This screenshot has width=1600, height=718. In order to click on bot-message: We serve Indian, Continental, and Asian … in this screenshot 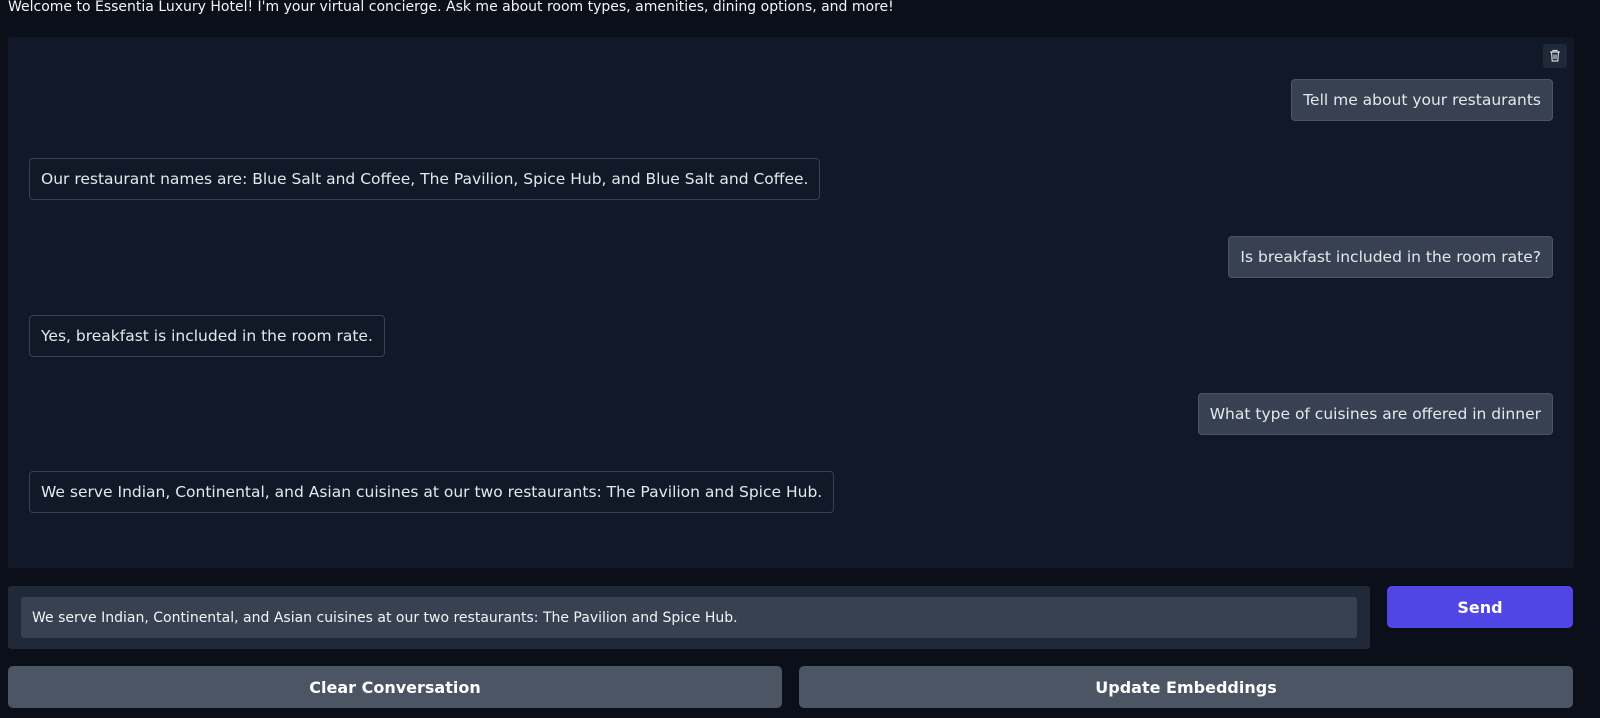, I will do `click(432, 492)`.